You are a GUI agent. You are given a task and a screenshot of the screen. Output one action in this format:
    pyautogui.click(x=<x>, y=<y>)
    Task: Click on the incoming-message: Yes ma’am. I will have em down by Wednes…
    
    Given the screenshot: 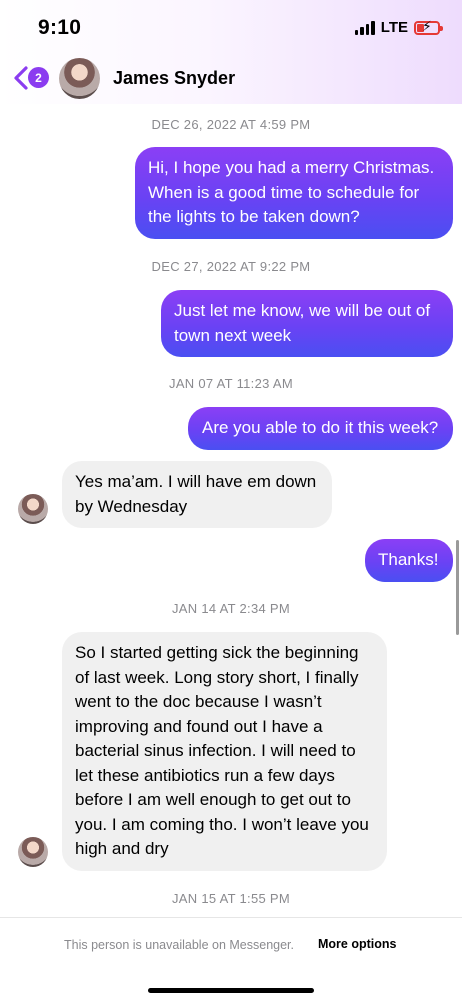 What is the action you would take?
    pyautogui.click(x=197, y=494)
    